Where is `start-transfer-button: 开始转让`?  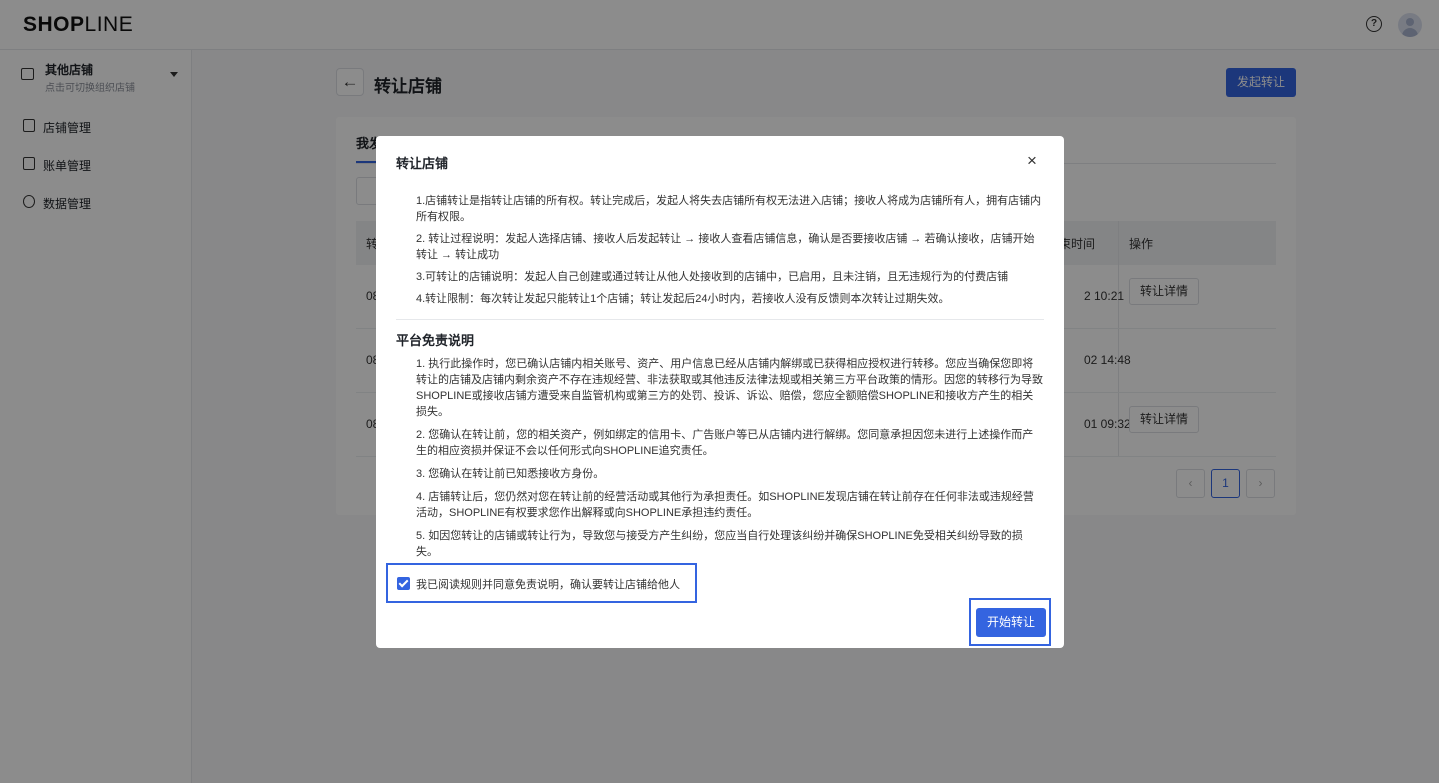
start-transfer-button: 开始转让 is located at coordinates (1011, 622).